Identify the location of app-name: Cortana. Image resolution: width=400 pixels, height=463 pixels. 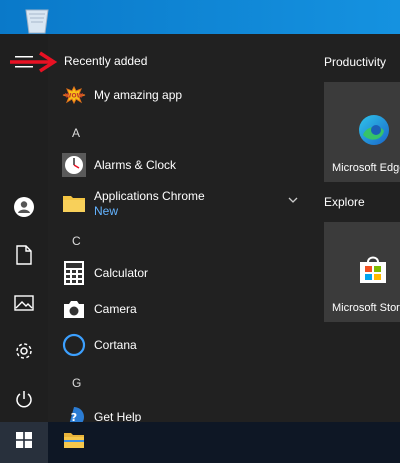
(115, 345).